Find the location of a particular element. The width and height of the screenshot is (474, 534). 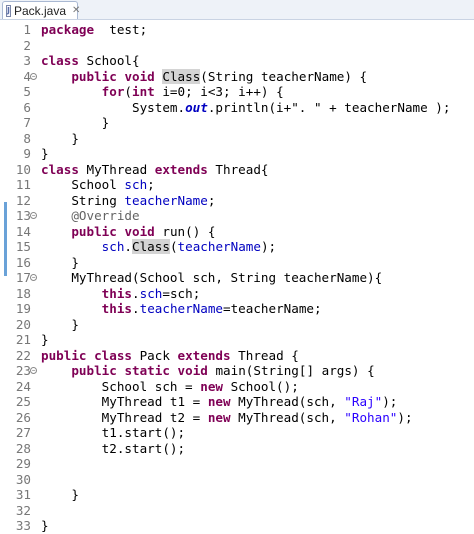

code-line: 1 package test; is located at coordinates (237, 30).